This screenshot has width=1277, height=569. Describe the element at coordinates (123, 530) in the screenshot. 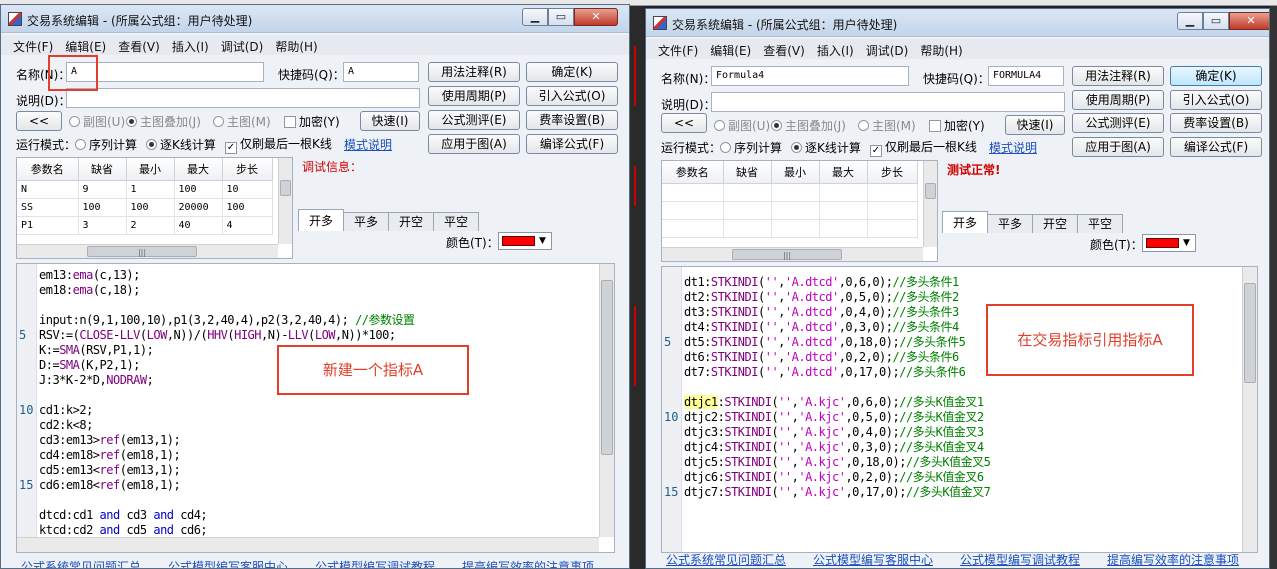

I see `code-line: ktcd:cd2 and cd5 and cd6;` at that location.